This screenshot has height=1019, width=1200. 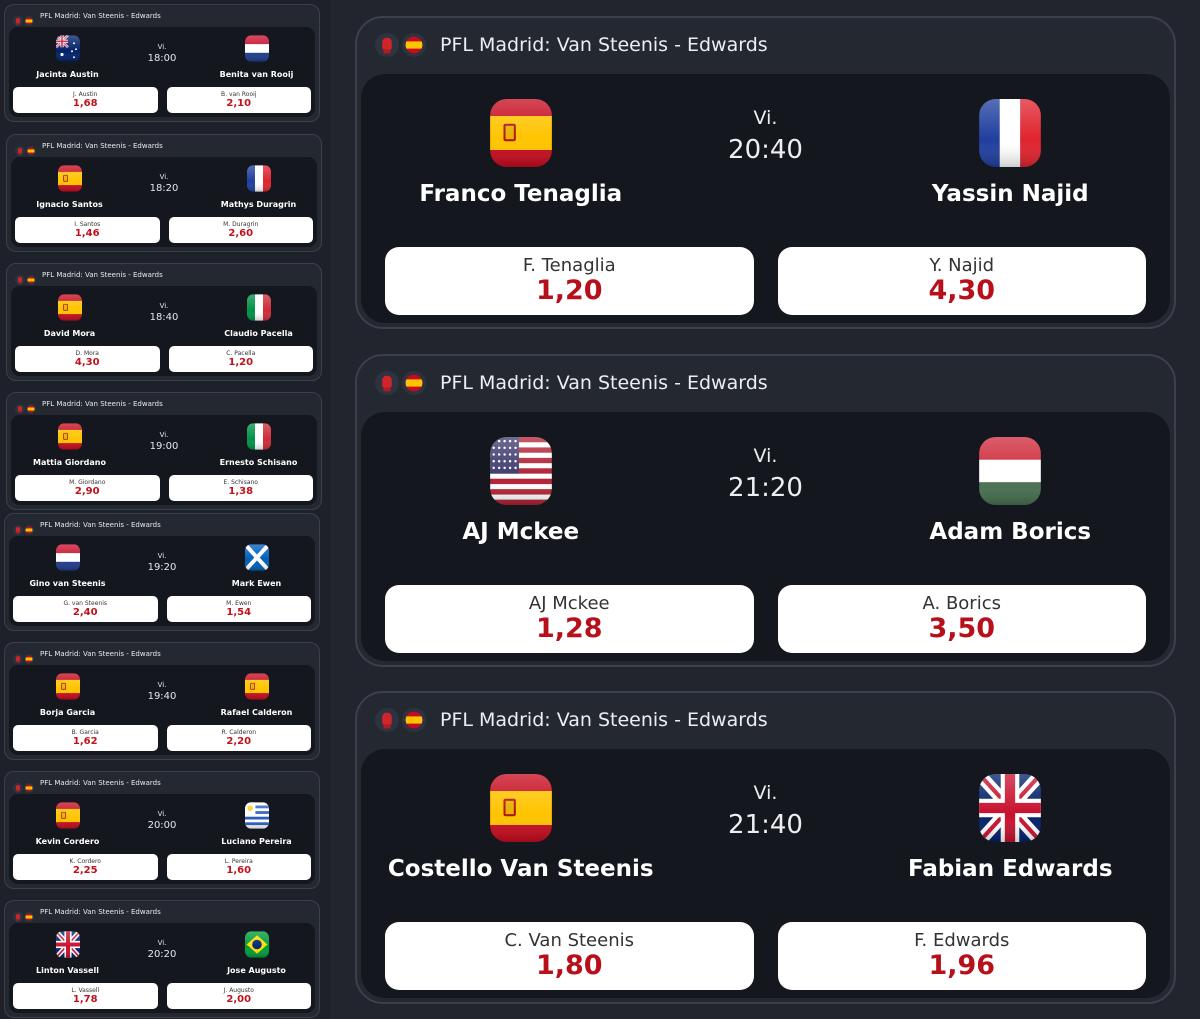 I want to click on odds-label: A. Borics, so click(x=961, y=604).